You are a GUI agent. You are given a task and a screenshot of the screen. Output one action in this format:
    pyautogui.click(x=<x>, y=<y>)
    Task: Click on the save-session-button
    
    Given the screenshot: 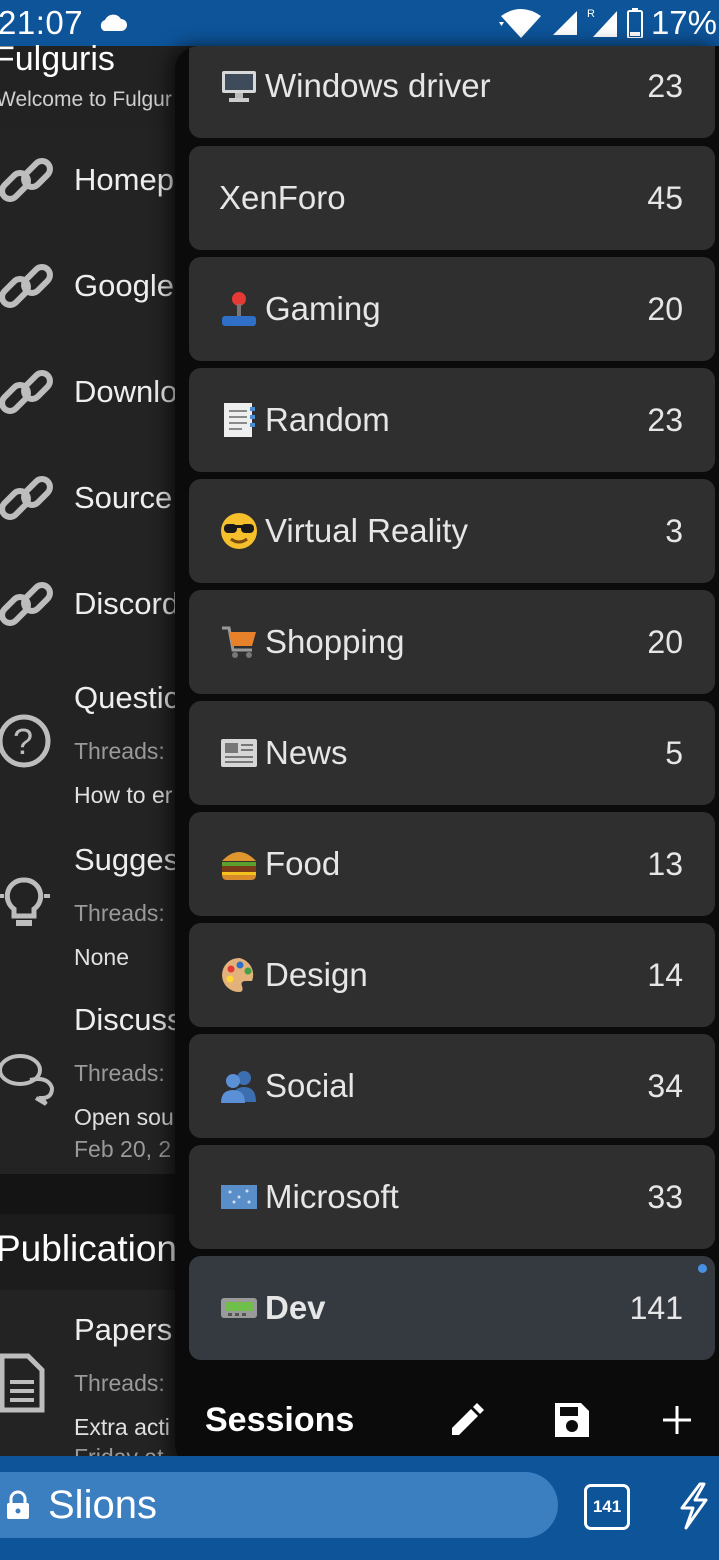 What is the action you would take?
    pyautogui.click(x=572, y=1420)
    